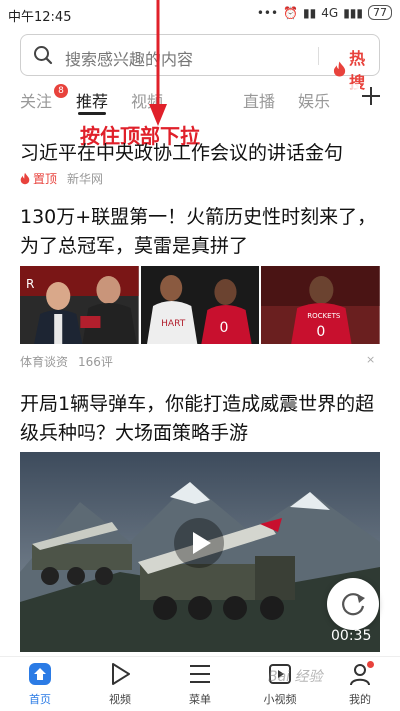 This screenshot has height=711, width=400. Describe the element at coordinates (345, 100) in the screenshot. I see `tab-fade` at that location.